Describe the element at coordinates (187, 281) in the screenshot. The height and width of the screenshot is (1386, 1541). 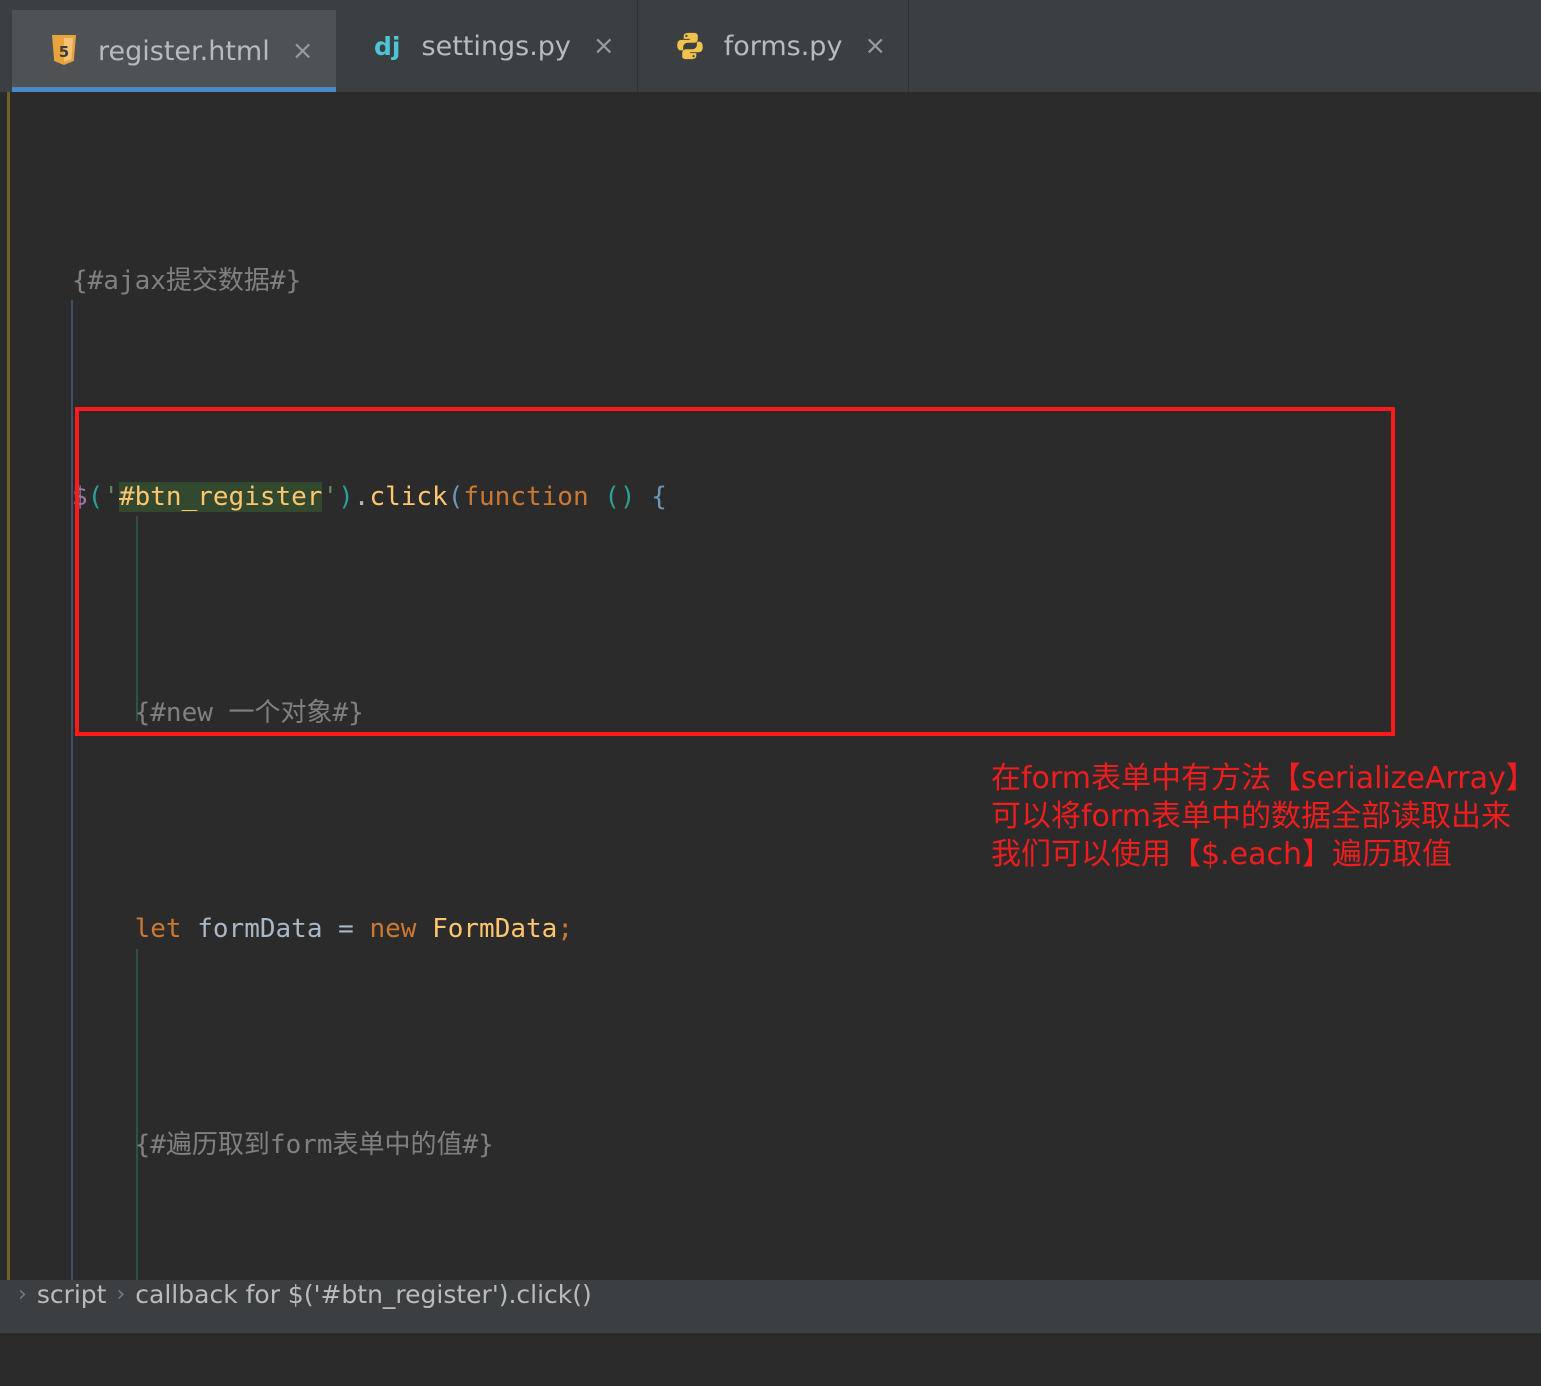
I see `code-token-comment: {#ajax提交数据#}` at that location.